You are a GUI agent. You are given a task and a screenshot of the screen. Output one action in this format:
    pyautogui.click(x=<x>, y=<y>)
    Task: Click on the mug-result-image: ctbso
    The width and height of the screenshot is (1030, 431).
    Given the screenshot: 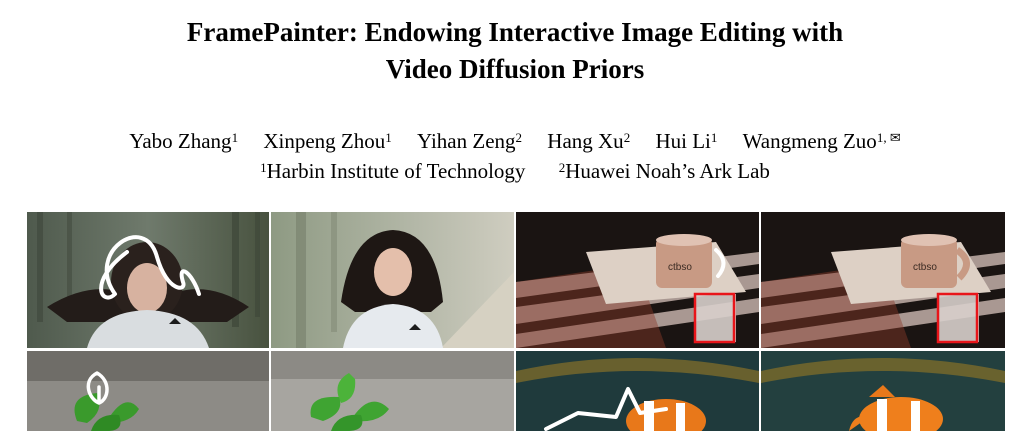 What is the action you would take?
    pyautogui.click(x=883, y=280)
    